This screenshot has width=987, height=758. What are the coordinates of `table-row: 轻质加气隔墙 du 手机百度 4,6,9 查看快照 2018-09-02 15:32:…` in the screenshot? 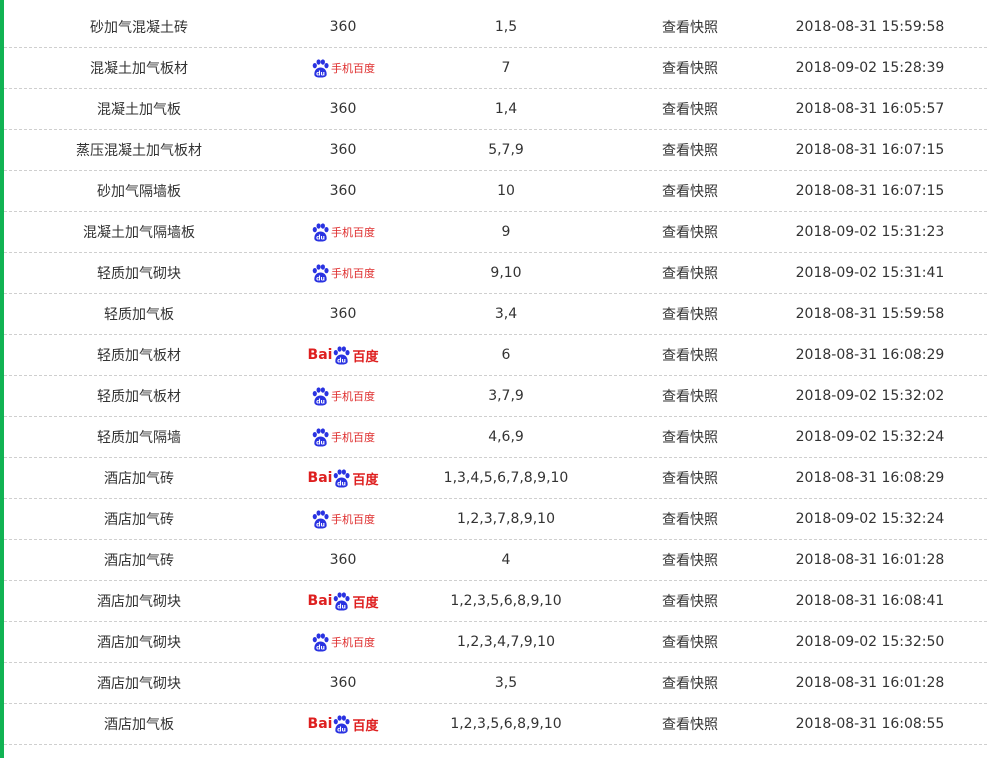 It's located at (495, 437).